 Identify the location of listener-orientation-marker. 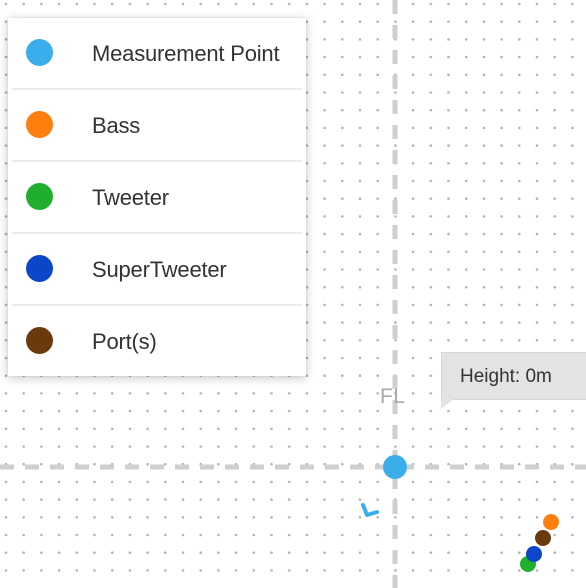
(370, 510).